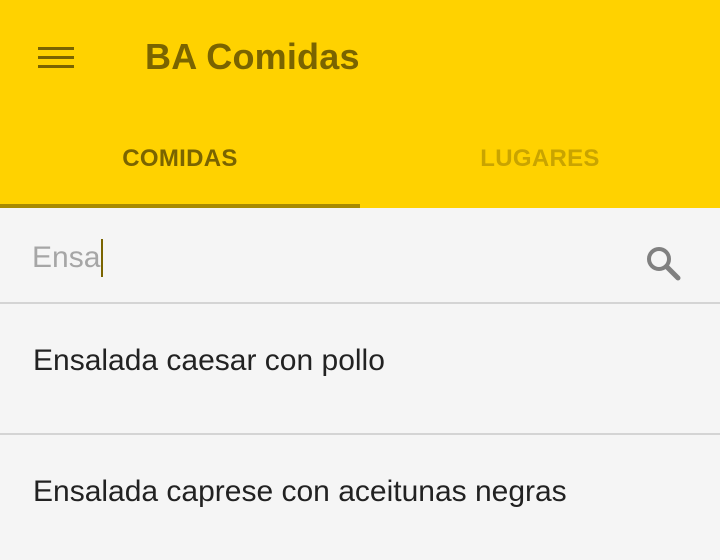 The height and width of the screenshot is (560, 720). I want to click on app-title: BA Comidas, so click(252, 56).